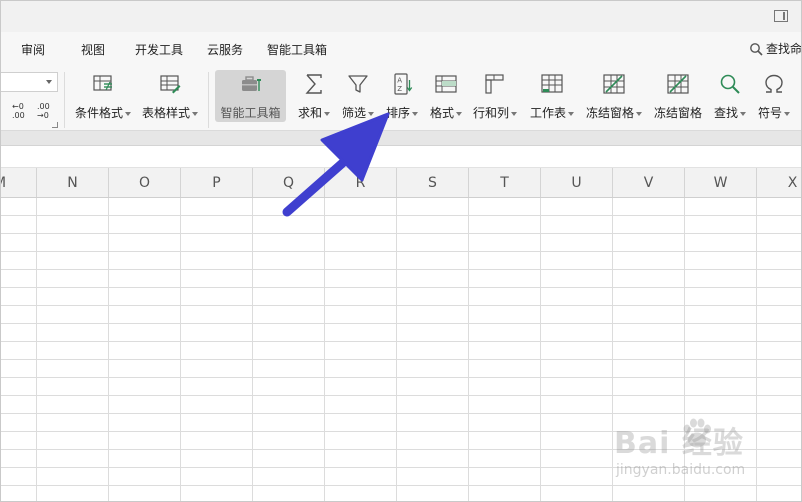 The width and height of the screenshot is (802, 502). What do you see at coordinates (446, 96) in the screenshot?
I see `format-button: 格式` at bounding box center [446, 96].